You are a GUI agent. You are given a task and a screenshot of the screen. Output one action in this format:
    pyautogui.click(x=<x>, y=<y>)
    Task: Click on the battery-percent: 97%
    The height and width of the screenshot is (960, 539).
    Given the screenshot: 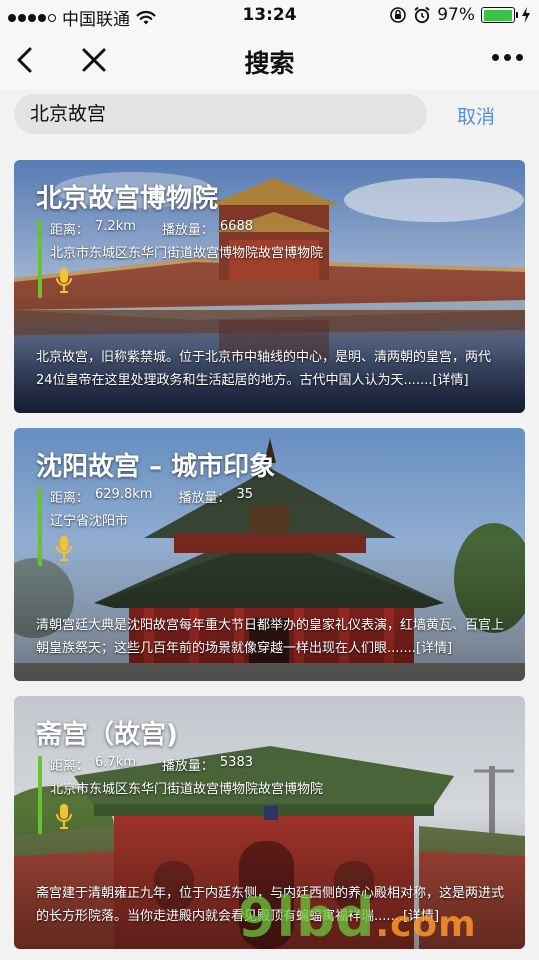 What is the action you would take?
    pyautogui.click(x=456, y=15)
    